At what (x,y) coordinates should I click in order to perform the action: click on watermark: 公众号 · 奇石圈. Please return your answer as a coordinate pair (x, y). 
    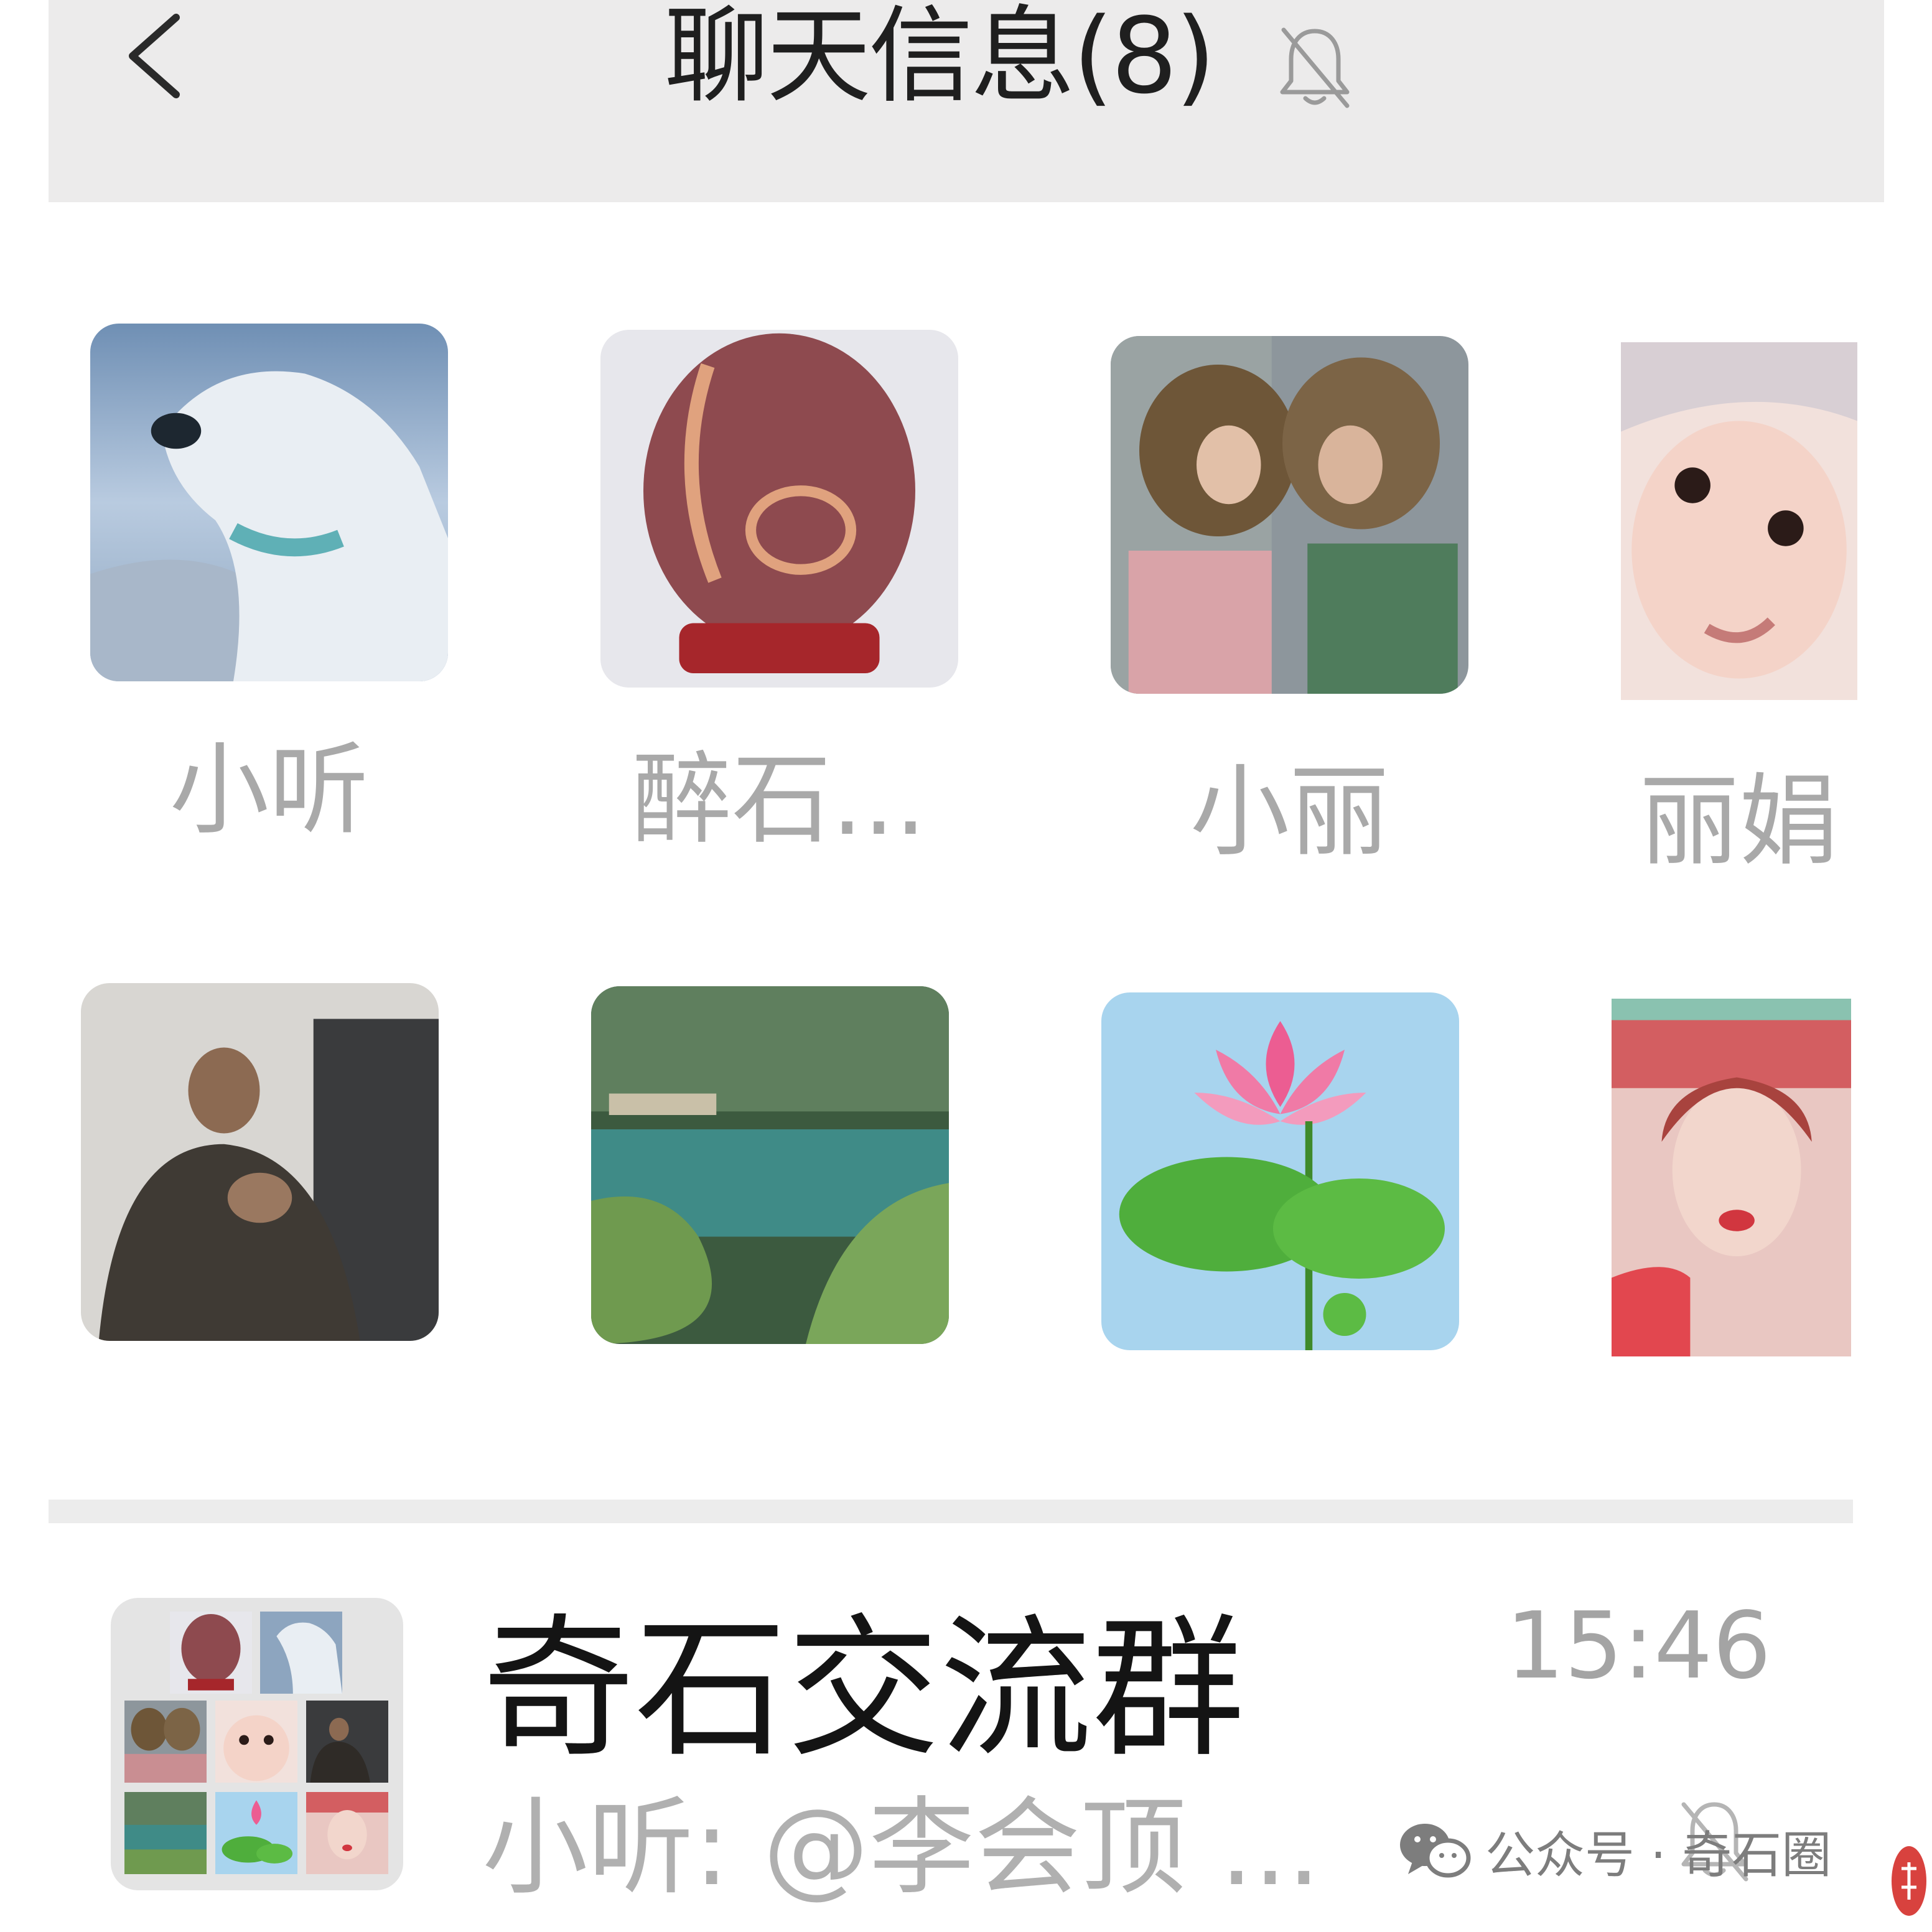
    Looking at the image, I should click on (1614, 1851).